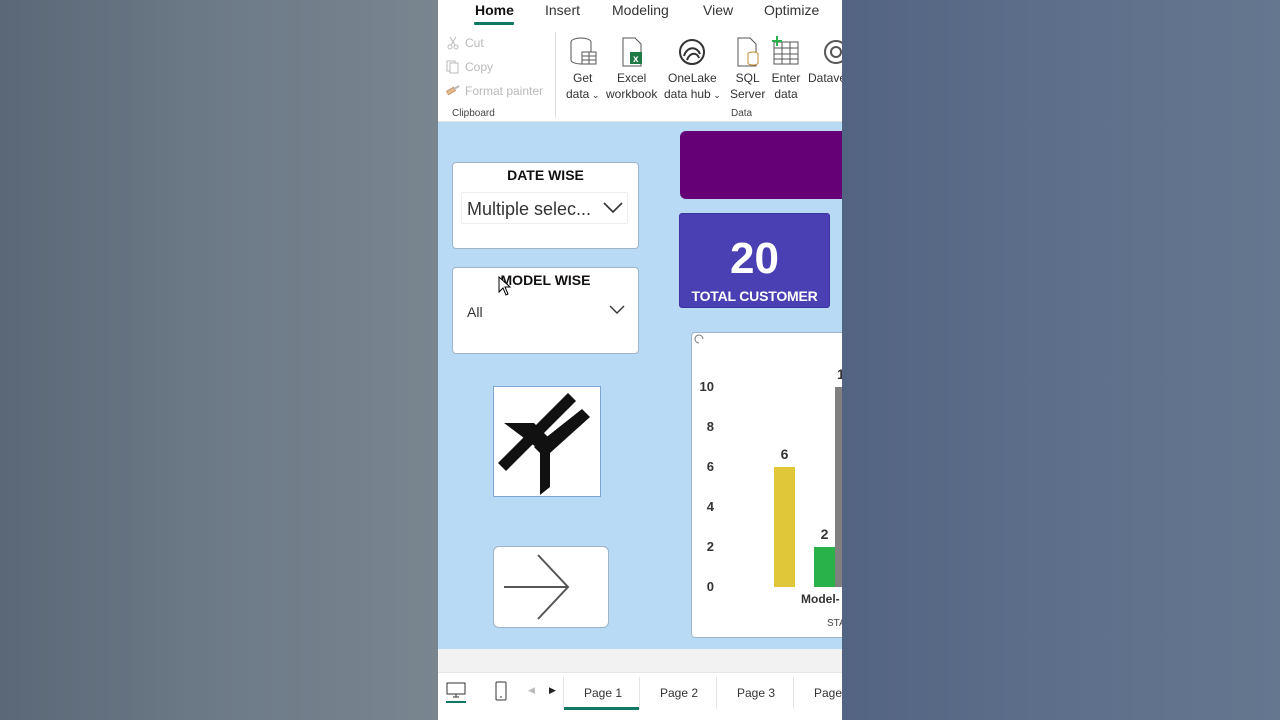 This screenshot has width=1280, height=720. I want to click on excel-label-2: workbook, so click(632, 94).